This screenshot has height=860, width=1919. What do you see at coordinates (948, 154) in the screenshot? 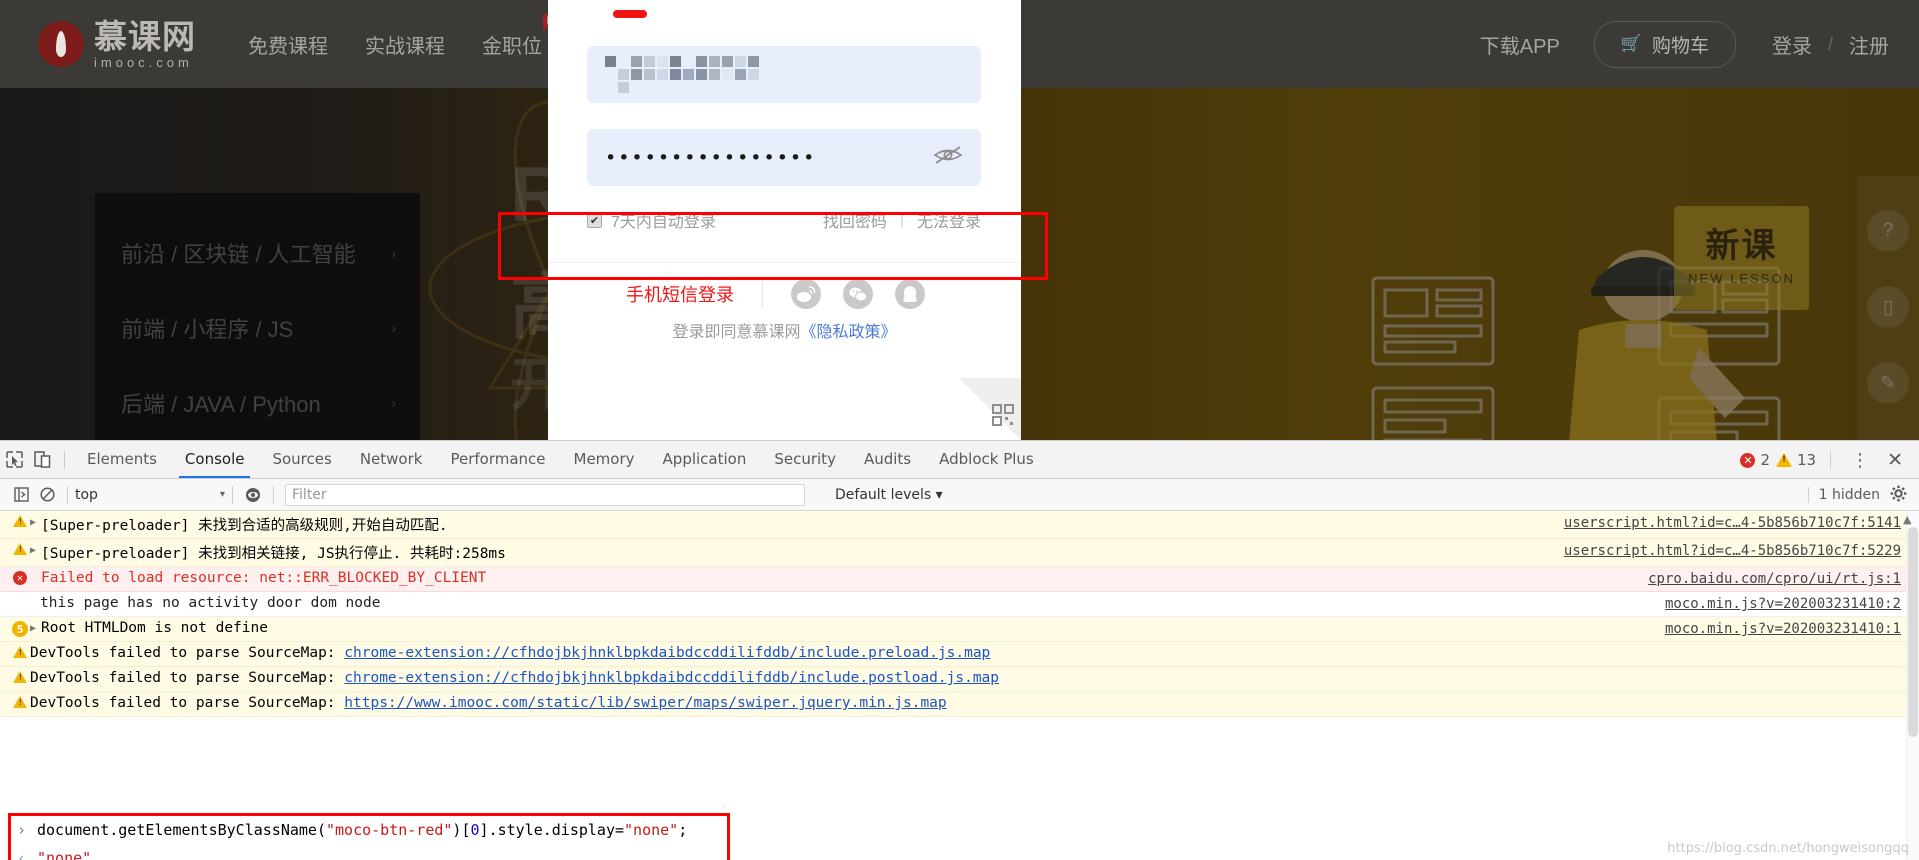
I see `eye-off-svg` at bounding box center [948, 154].